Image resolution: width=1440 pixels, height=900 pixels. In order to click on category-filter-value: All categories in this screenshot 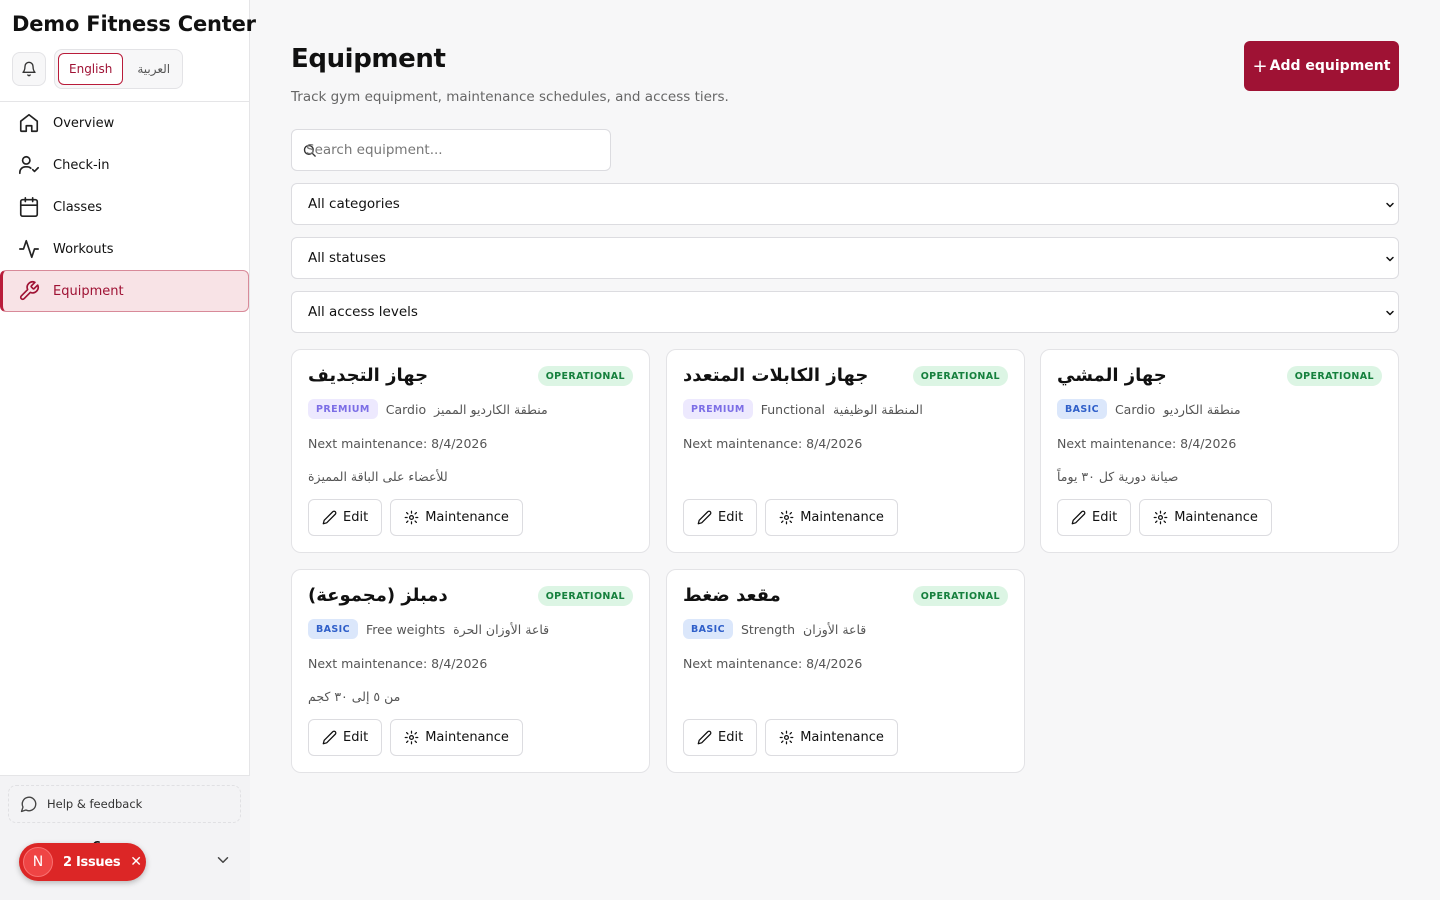, I will do `click(354, 204)`.